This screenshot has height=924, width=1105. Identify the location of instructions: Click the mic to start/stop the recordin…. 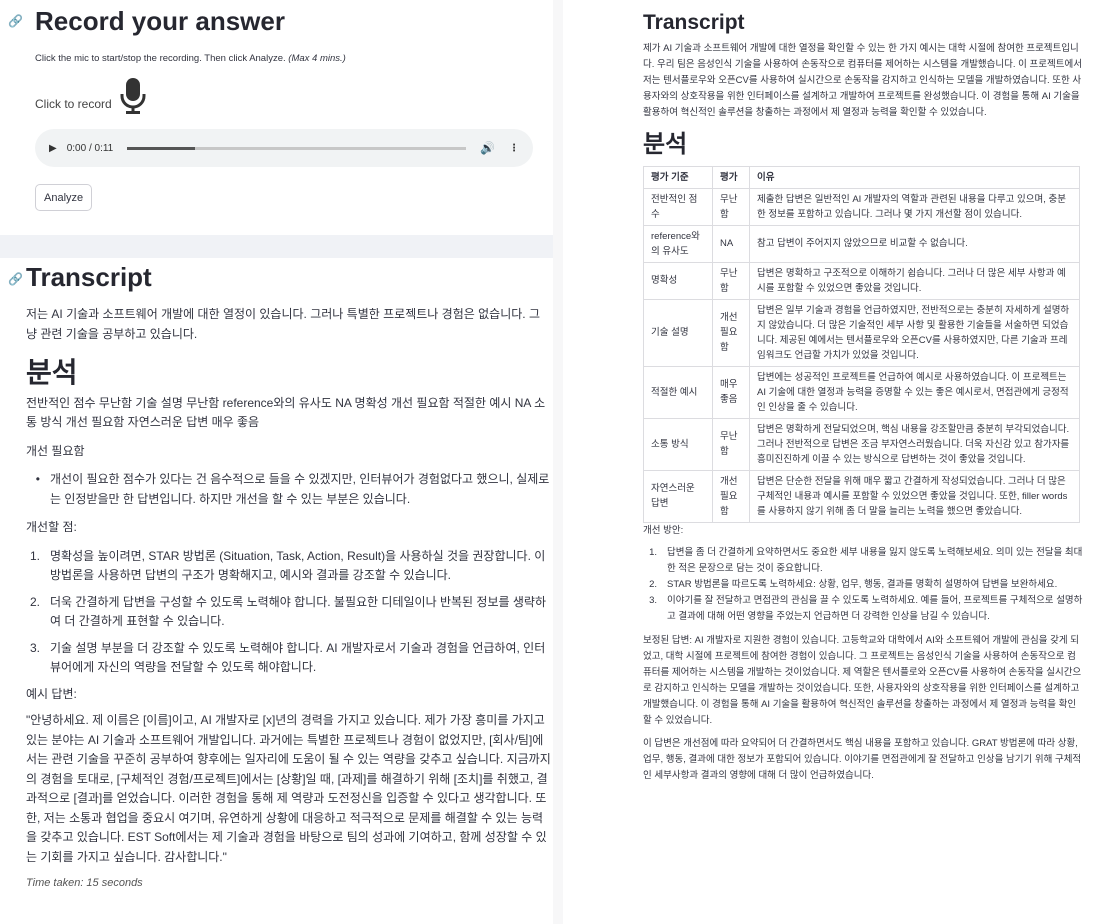
(160, 58).